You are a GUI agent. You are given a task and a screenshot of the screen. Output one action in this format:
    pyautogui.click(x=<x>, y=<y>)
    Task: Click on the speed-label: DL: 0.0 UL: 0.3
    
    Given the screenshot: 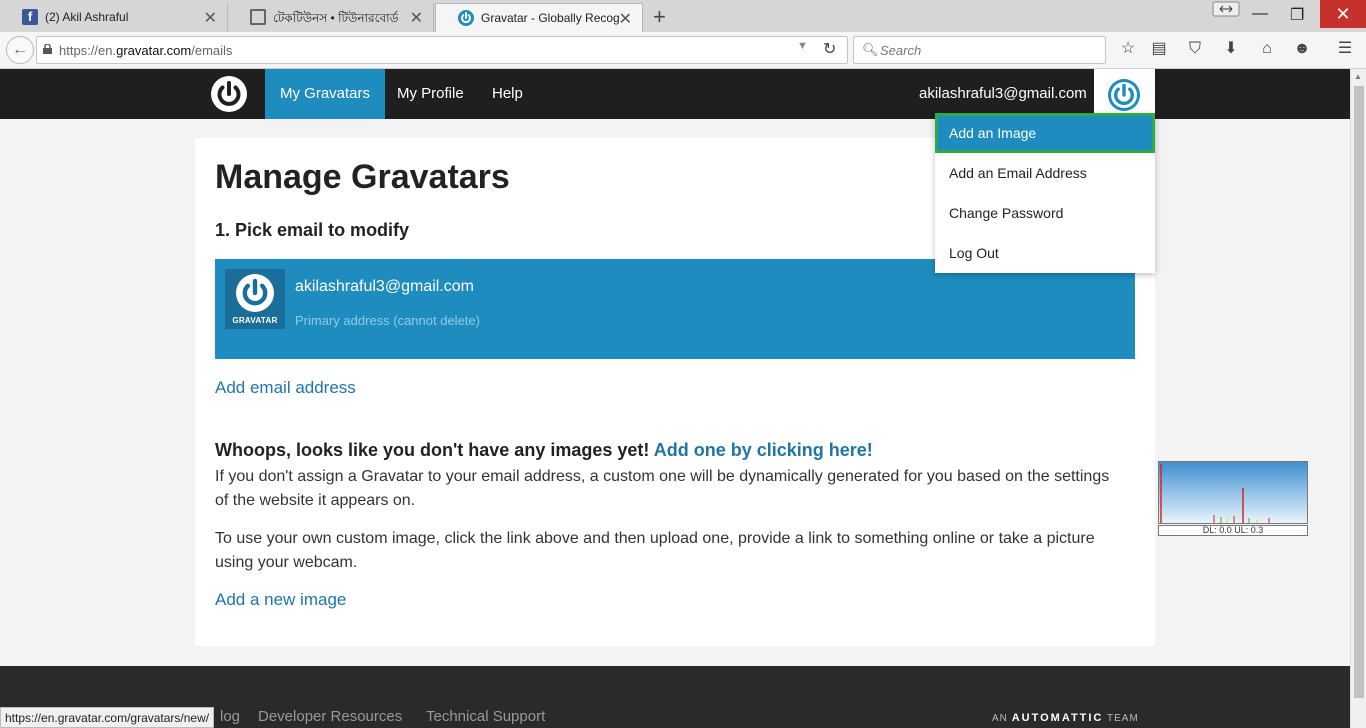 What is the action you would take?
    pyautogui.click(x=1233, y=530)
    